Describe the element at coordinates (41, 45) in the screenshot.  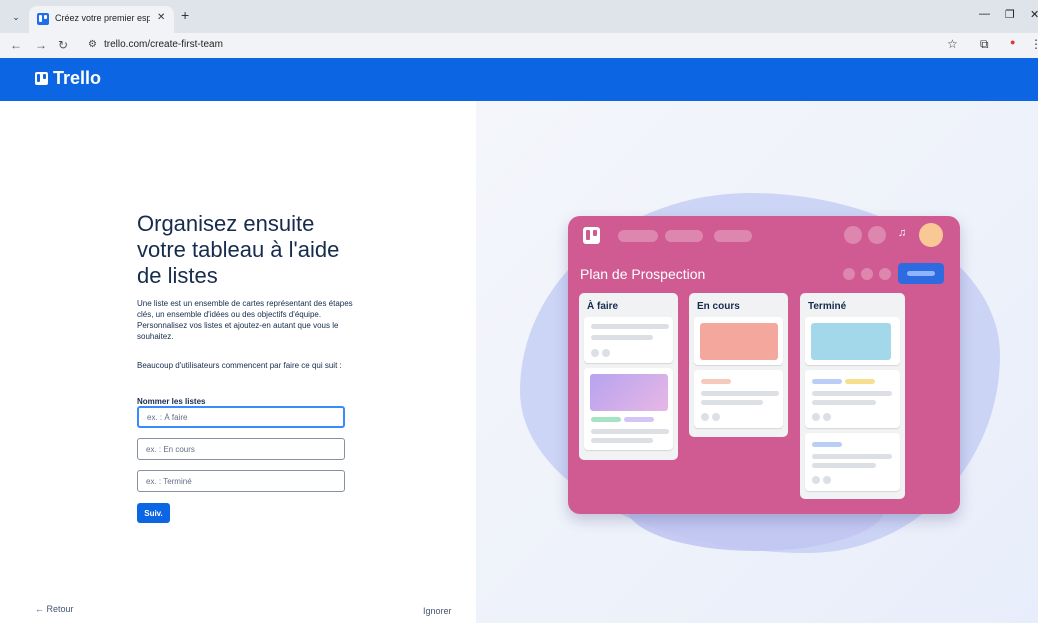
I see `forward-arrow-icon: →` at that location.